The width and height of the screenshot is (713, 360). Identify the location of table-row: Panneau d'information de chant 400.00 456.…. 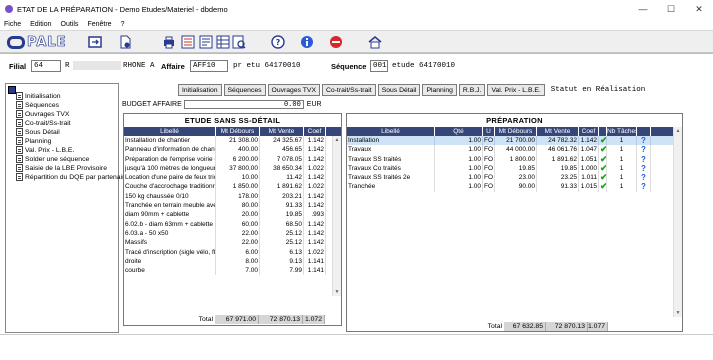
(232, 150).